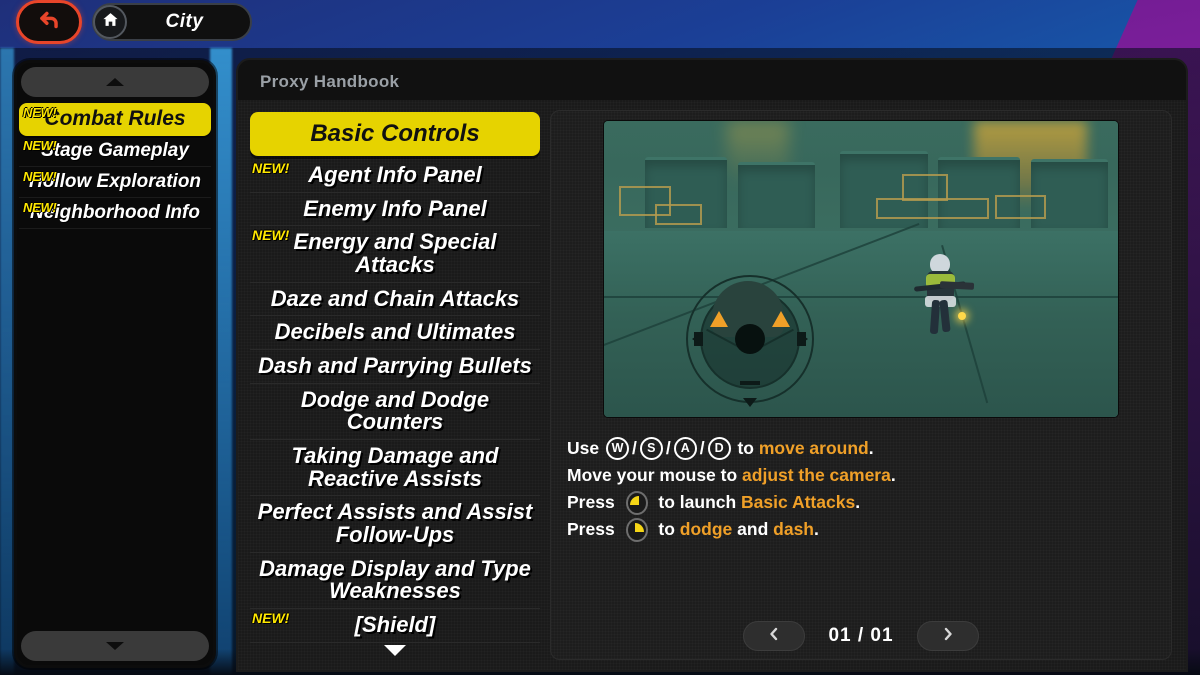 The height and width of the screenshot is (675, 1200). I want to click on sidebar-item: NEW! Hollow Exploration, so click(115, 182).